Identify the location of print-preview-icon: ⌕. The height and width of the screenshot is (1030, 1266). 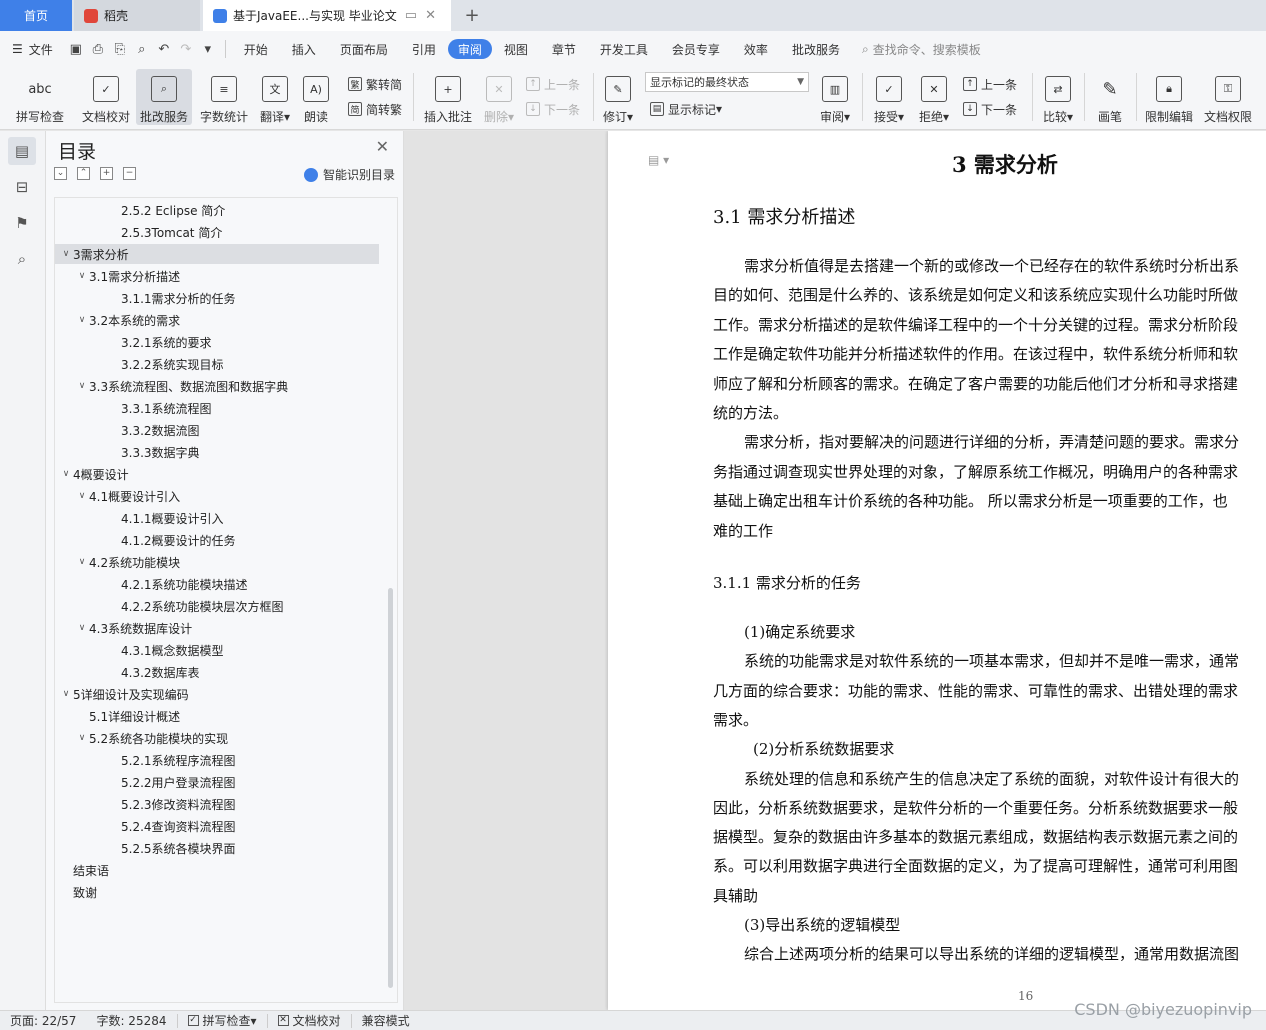
(142, 49).